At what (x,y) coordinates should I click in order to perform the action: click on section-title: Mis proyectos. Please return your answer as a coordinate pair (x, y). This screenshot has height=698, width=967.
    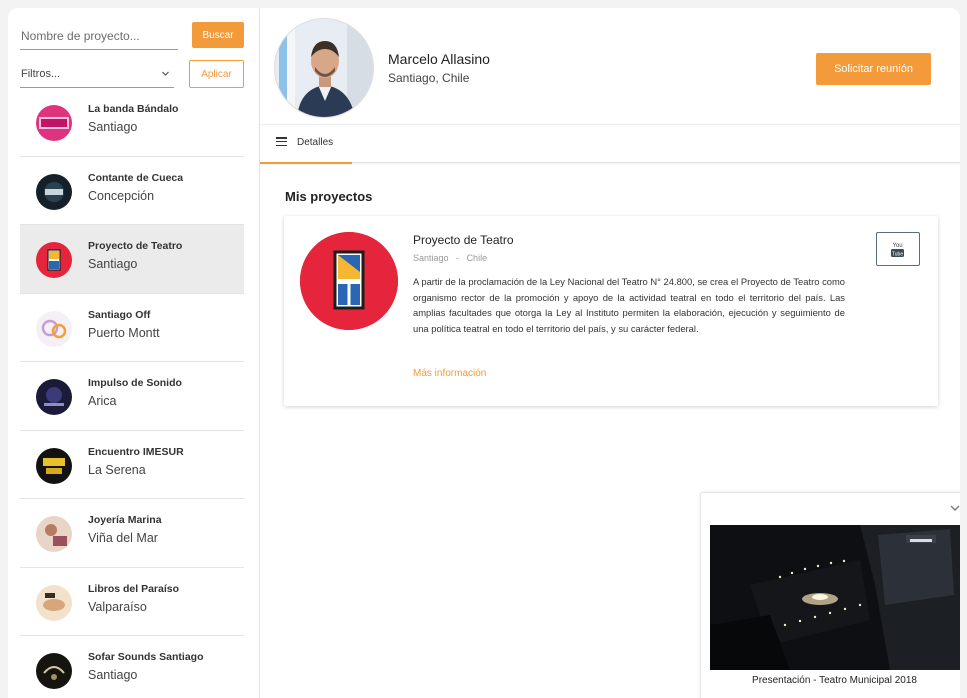
    Looking at the image, I should click on (329, 196).